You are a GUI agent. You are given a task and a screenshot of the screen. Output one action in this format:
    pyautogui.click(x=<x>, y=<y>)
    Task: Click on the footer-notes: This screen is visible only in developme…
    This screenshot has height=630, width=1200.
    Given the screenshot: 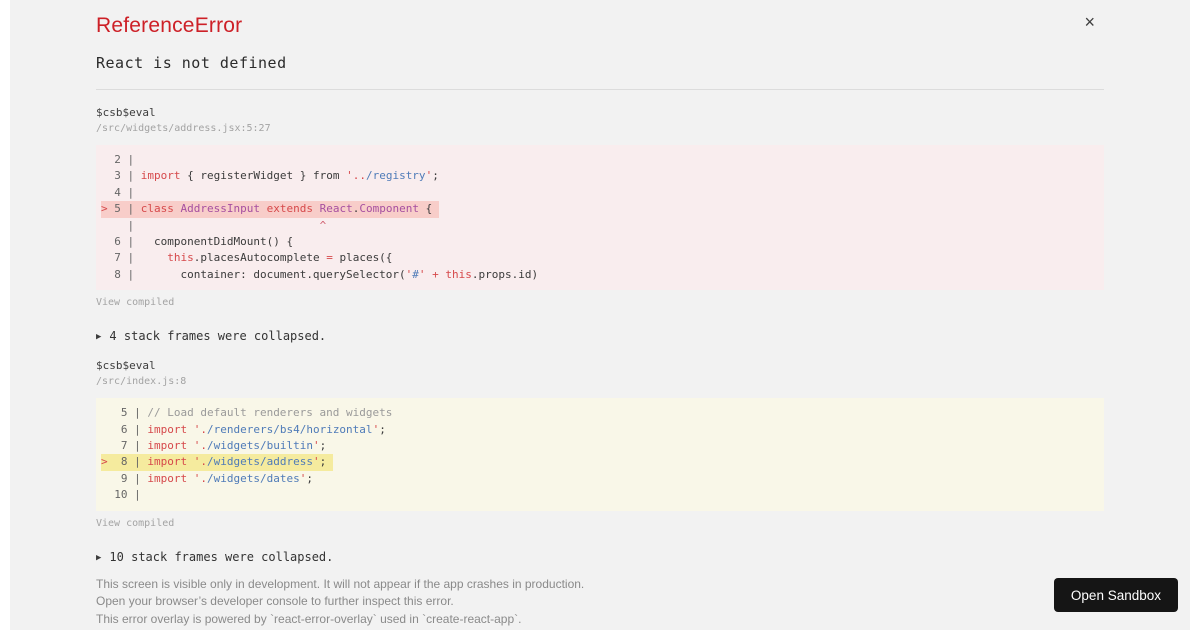 What is the action you would take?
    pyautogui.click(x=600, y=602)
    